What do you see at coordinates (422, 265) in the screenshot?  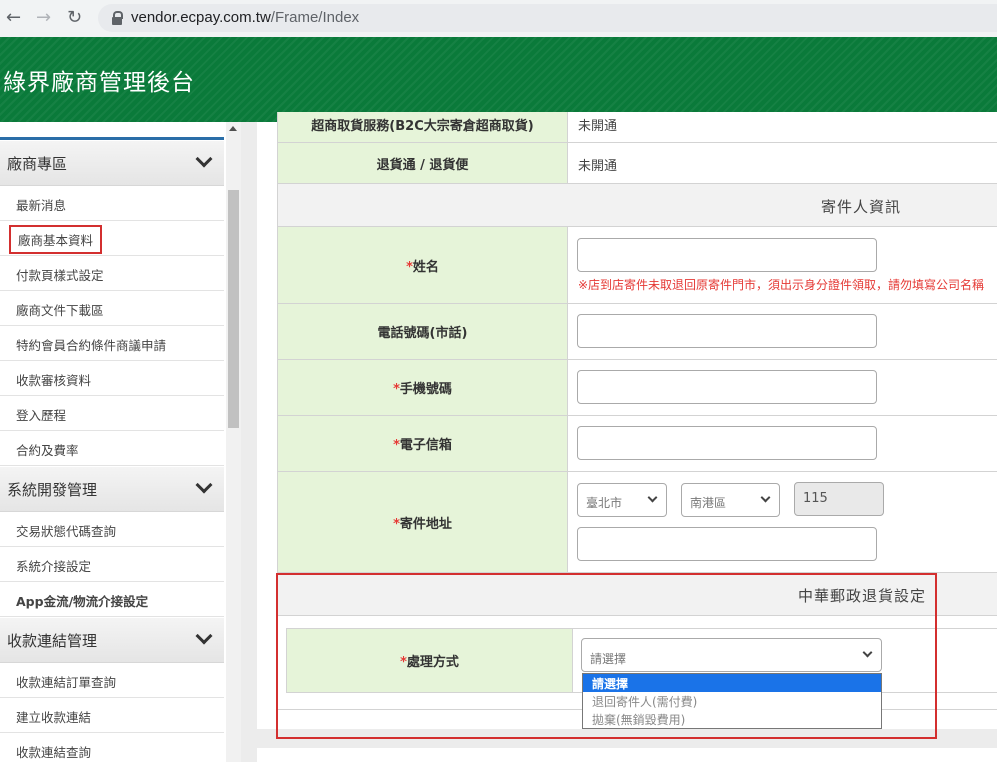 I see `name-label: *姓名` at bounding box center [422, 265].